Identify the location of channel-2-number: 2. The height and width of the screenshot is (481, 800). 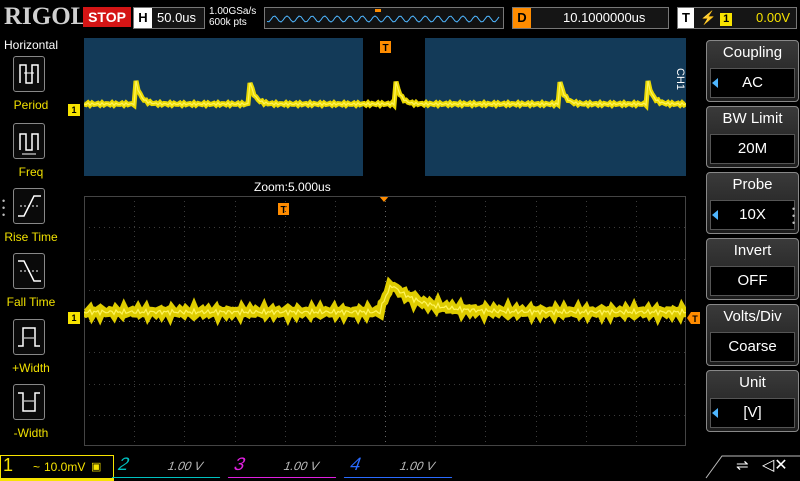
(124, 464).